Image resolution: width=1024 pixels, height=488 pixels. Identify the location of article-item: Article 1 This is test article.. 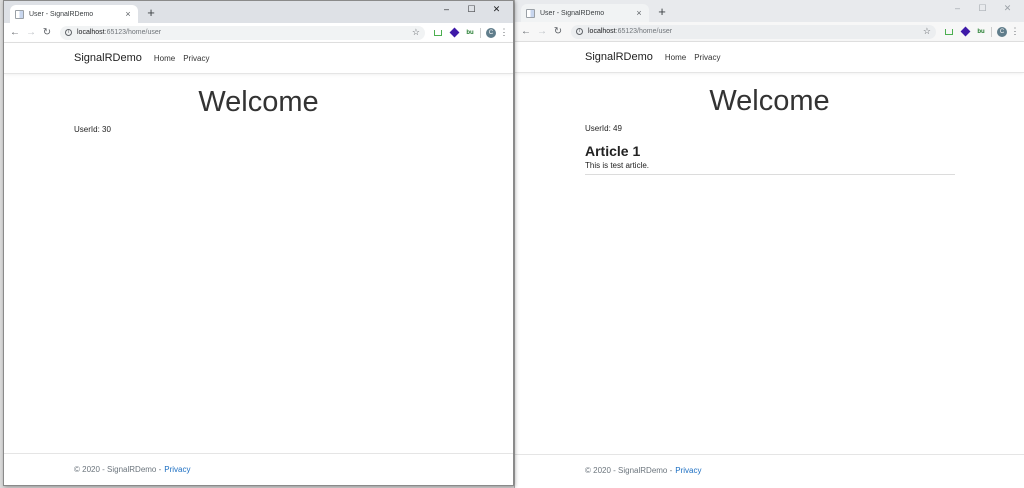
(770, 159).